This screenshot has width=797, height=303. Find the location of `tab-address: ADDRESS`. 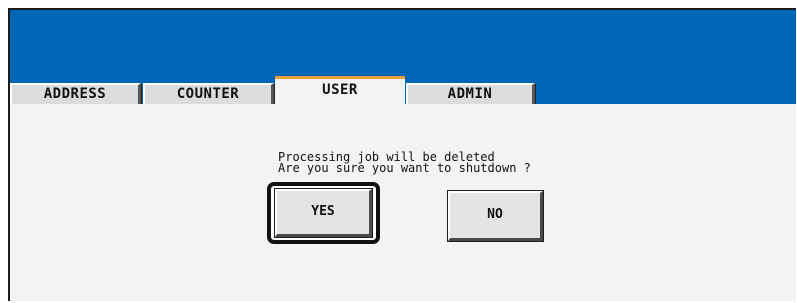

tab-address: ADDRESS is located at coordinates (75, 94).